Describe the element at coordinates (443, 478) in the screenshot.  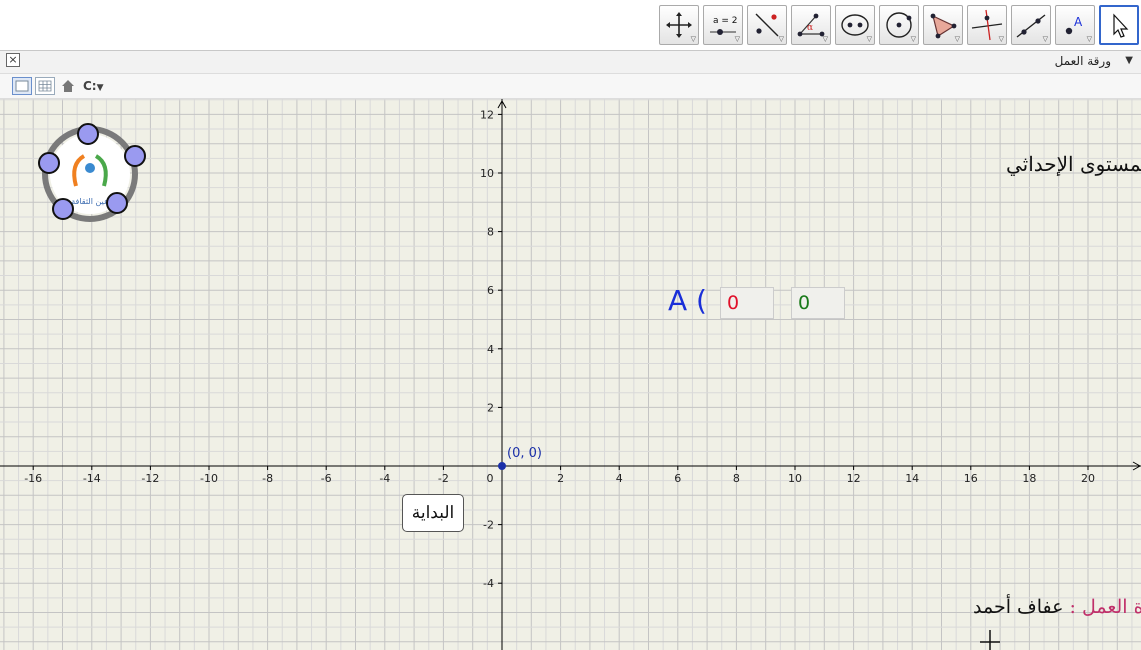
I see `x-tick-label: -2` at that location.